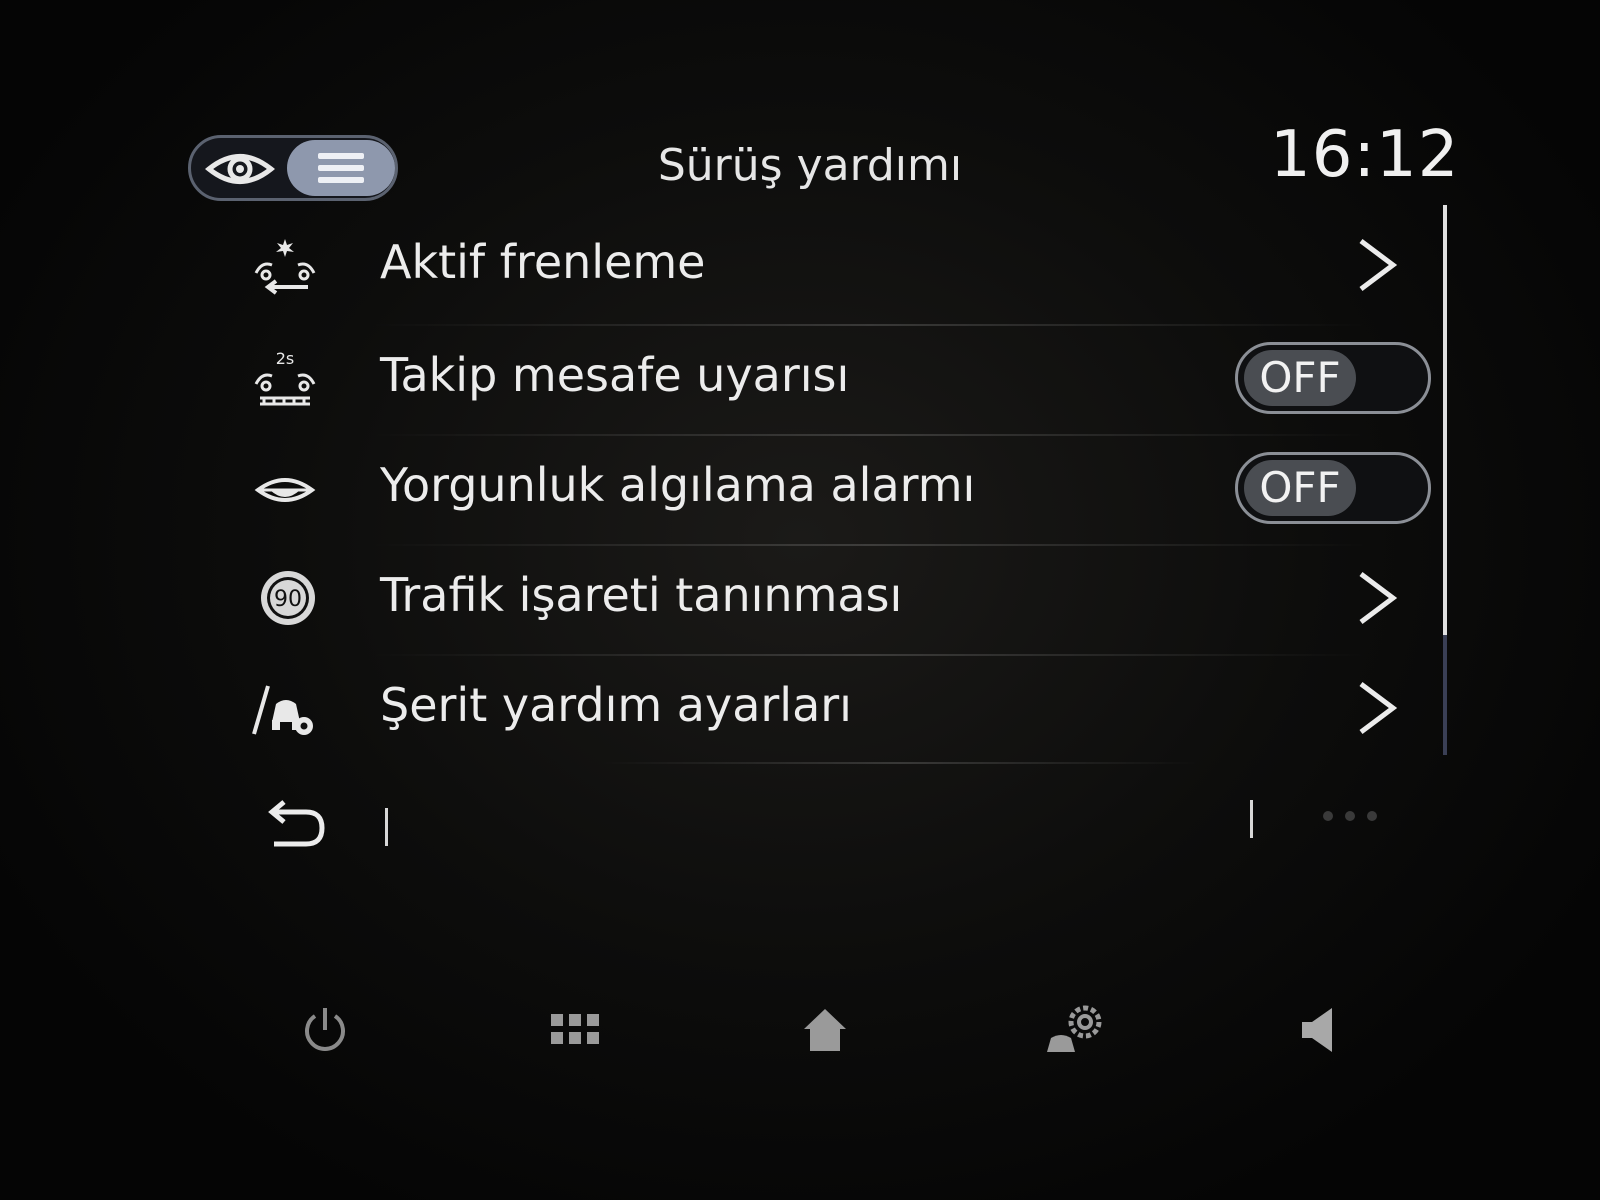 The width and height of the screenshot is (1600, 1200). Describe the element at coordinates (285, 358) in the screenshot. I see `svg-text: 2s` at that location.